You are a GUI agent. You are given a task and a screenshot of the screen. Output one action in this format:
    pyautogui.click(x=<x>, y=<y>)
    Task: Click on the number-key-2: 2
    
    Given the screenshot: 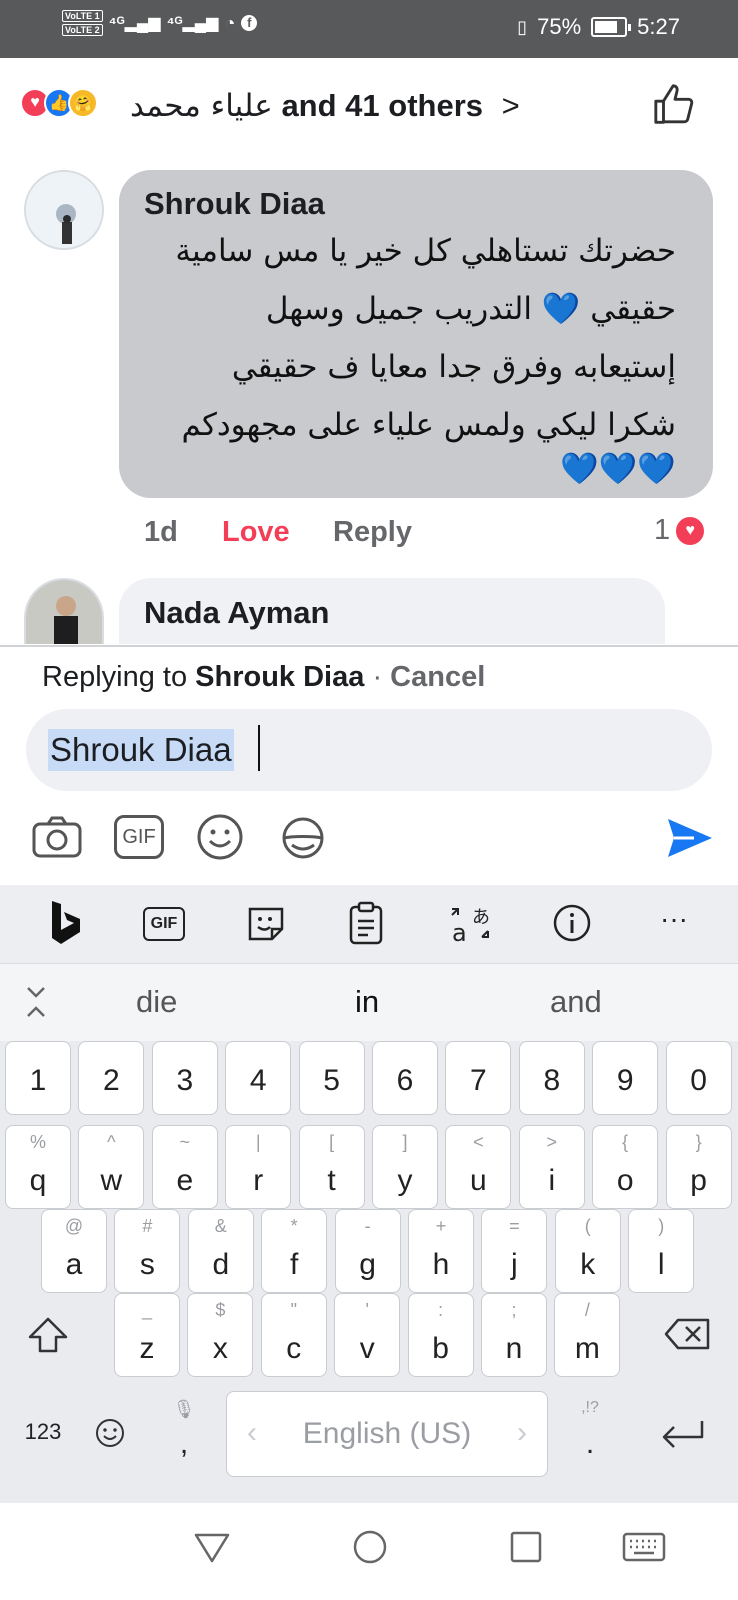 What is the action you would take?
    pyautogui.click(x=111, y=1078)
    